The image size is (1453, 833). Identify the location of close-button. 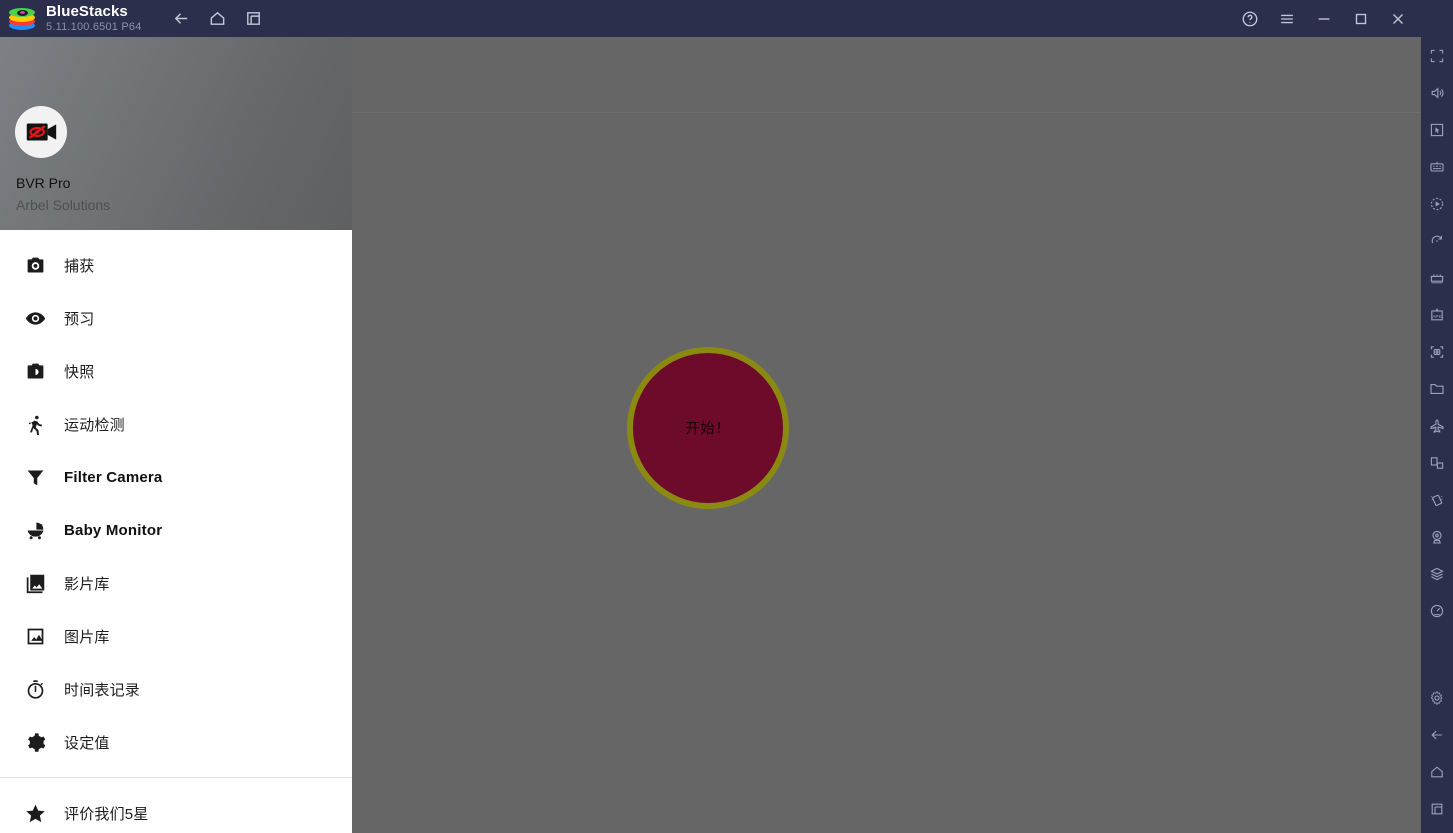
(1397, 18).